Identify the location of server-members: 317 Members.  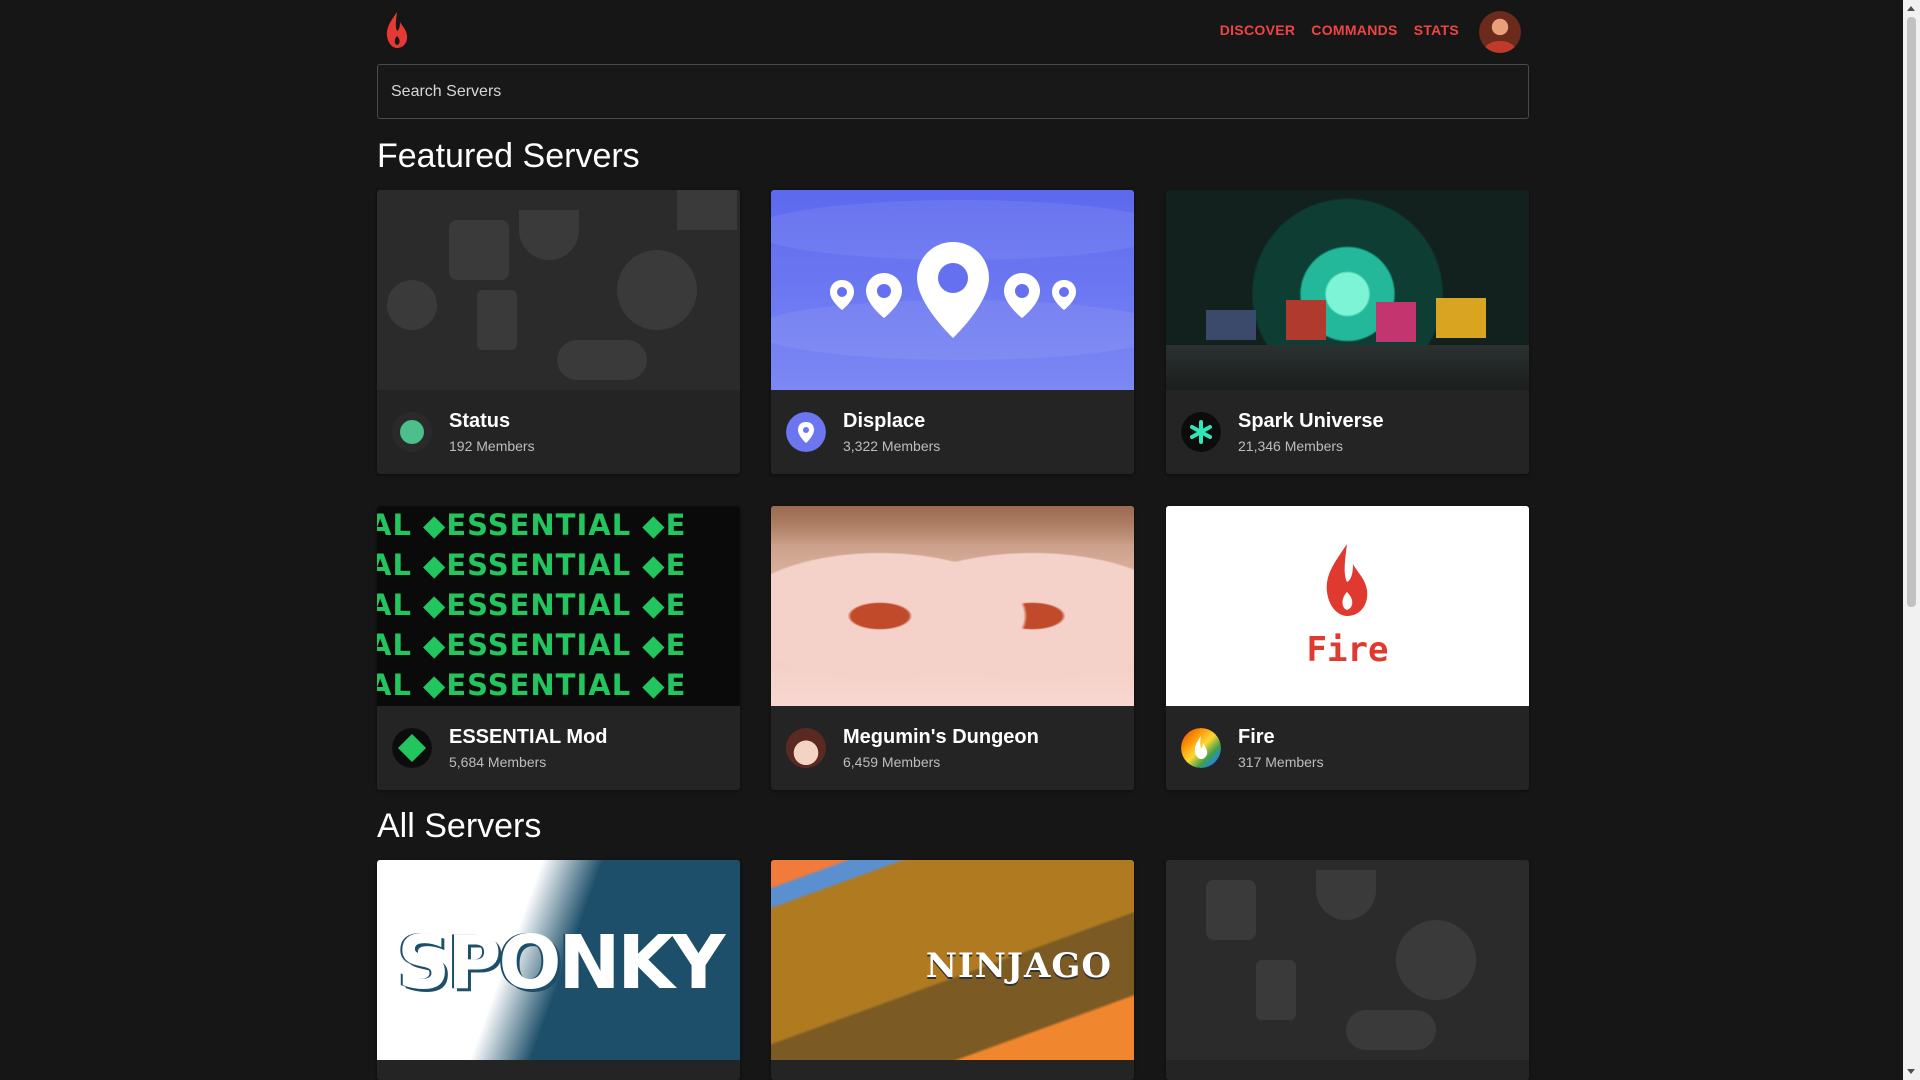
(1281, 762).